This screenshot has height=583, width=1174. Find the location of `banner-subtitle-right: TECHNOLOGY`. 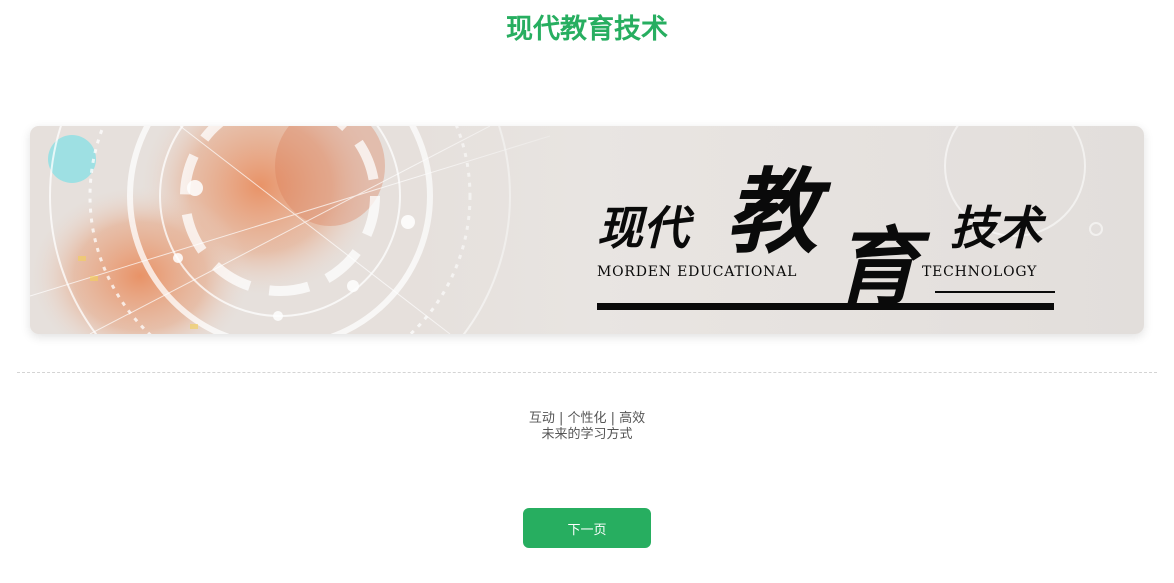

banner-subtitle-right: TECHNOLOGY is located at coordinates (979, 272).